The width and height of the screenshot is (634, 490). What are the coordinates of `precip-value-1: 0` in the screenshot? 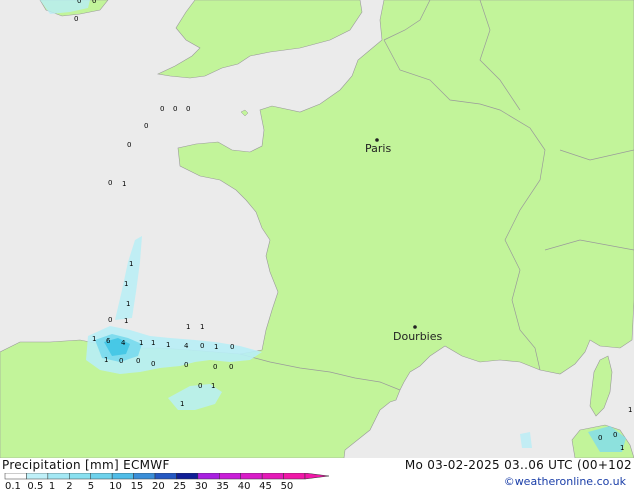 It's located at (94, 2).